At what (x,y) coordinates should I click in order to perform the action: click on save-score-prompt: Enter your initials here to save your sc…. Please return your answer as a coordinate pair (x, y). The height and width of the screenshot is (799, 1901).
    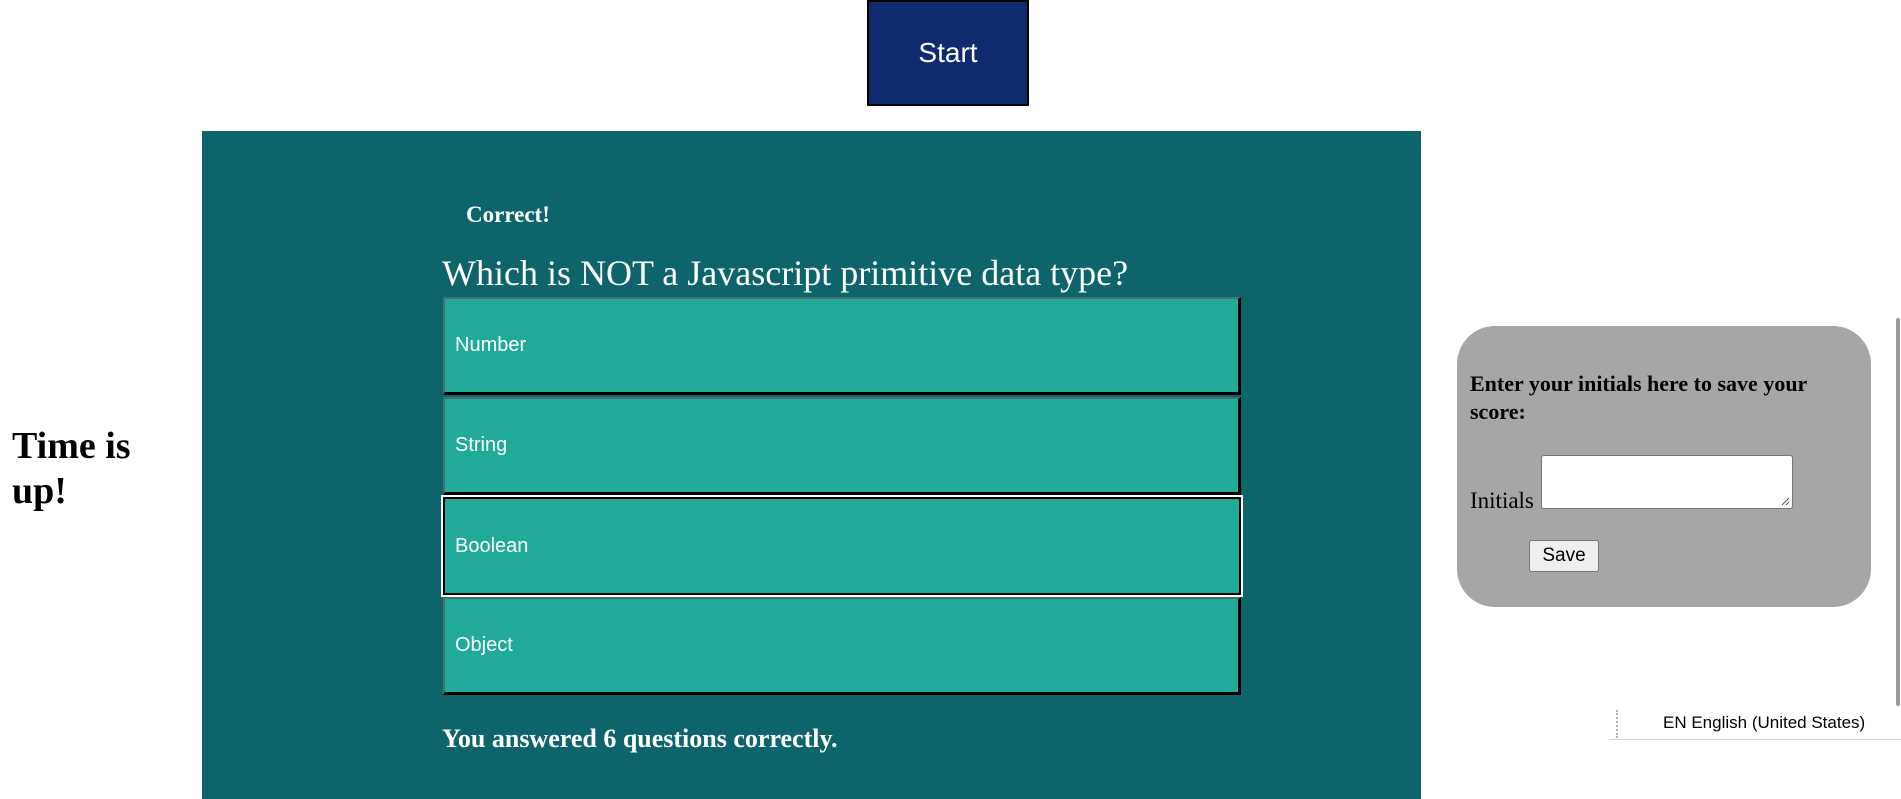
    Looking at the image, I should click on (1638, 397).